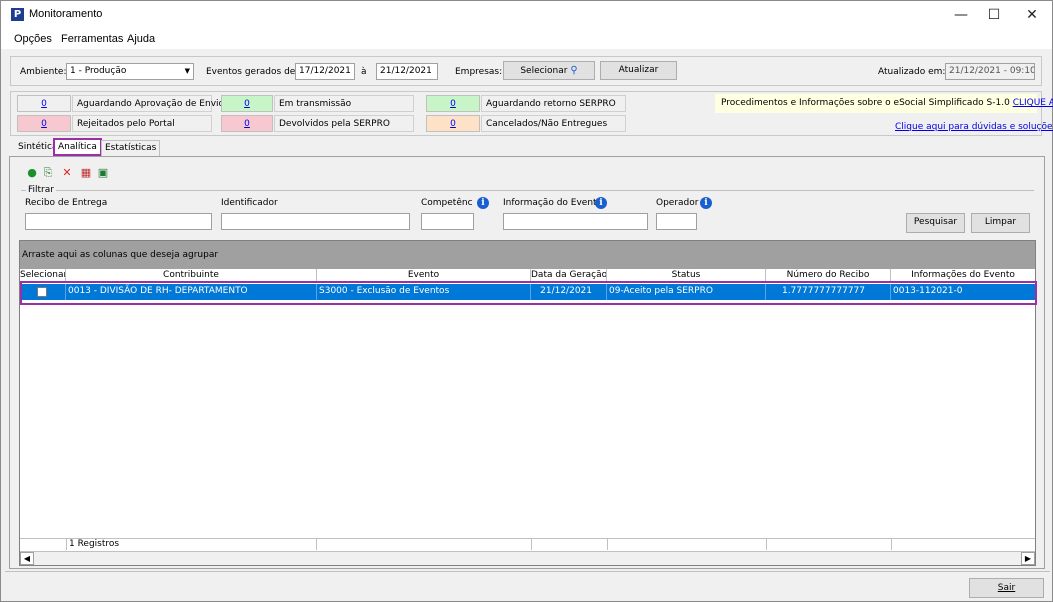 The image size is (1053, 602). I want to click on globe-icon: ●, so click(32, 173).